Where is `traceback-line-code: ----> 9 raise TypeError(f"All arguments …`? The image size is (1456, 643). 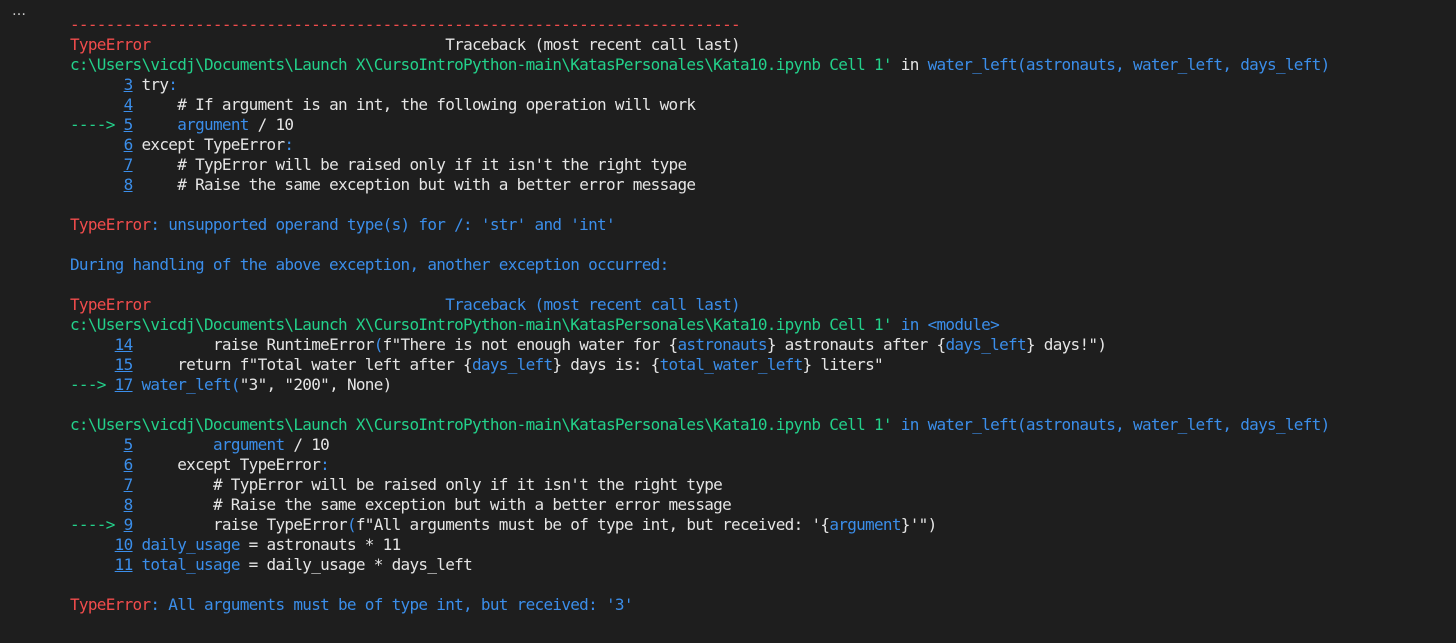 traceback-line-code: ----> 9 raise TypeError(f"All arguments … is located at coordinates (760, 525).